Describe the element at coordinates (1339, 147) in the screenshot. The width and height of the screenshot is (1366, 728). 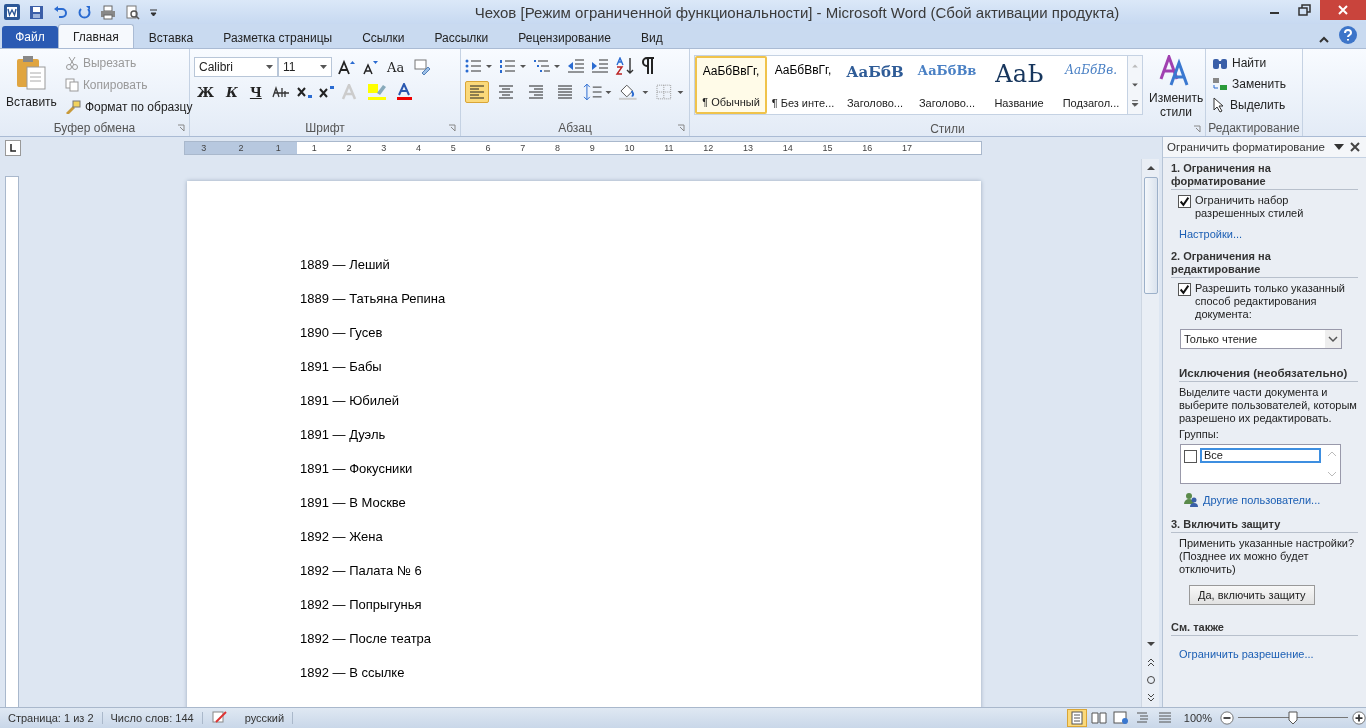
I see `pane-menu-icon` at that location.